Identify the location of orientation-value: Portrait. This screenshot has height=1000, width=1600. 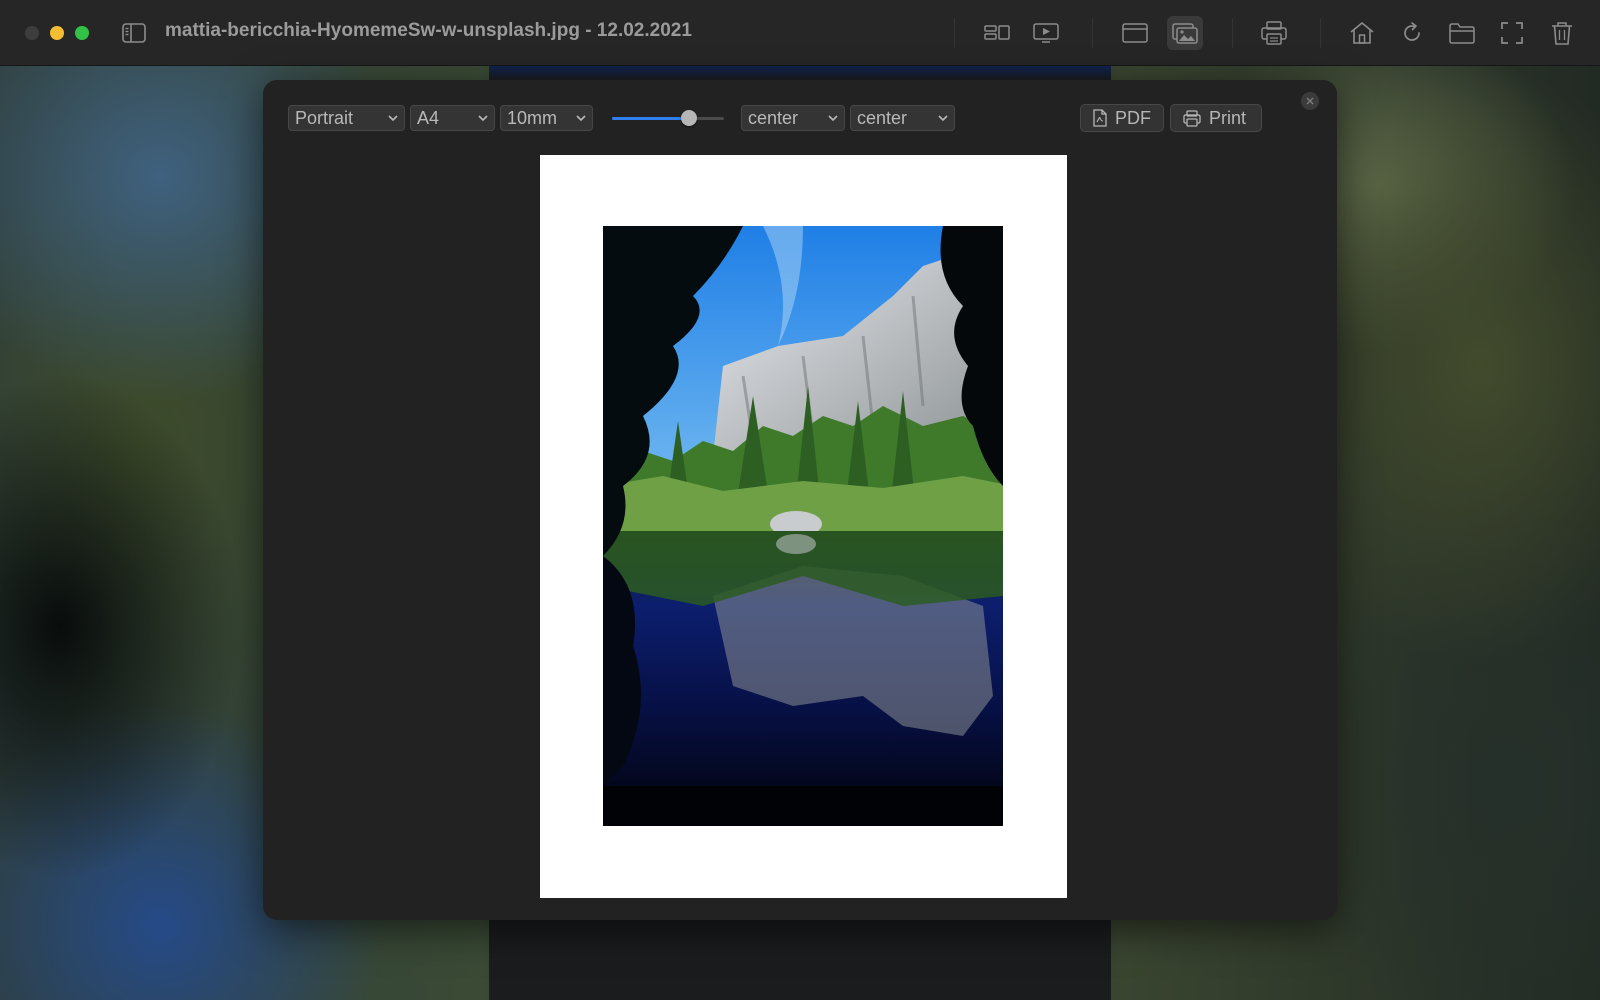
(324, 118).